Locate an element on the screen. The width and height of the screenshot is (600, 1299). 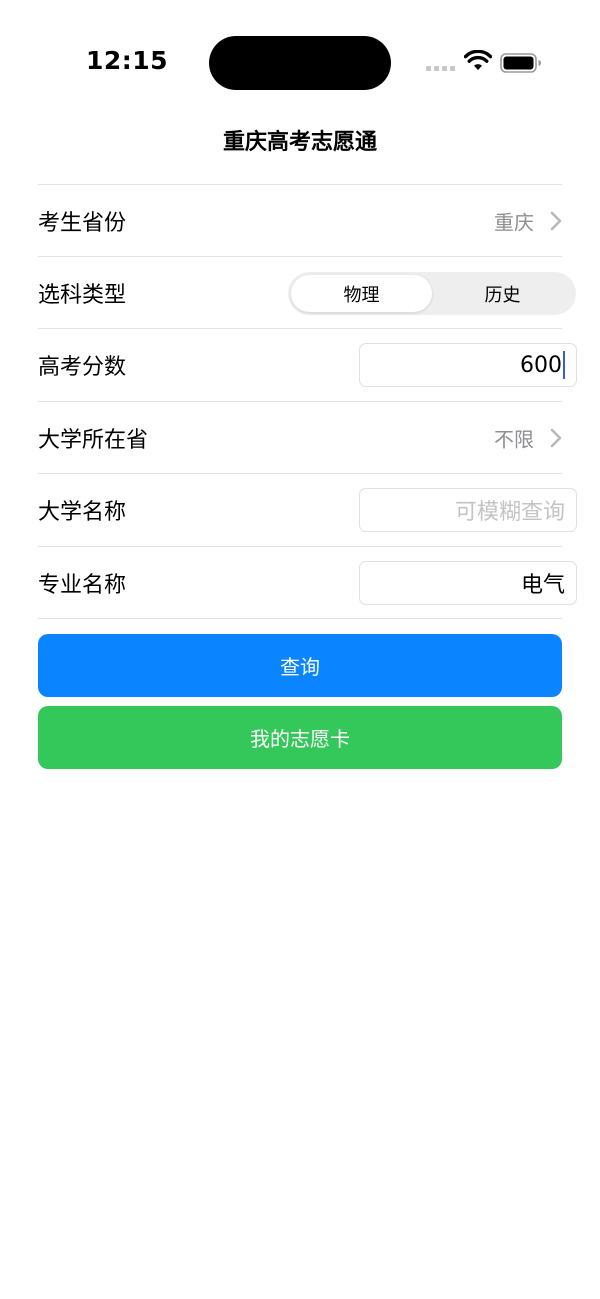
major-name-input: 电气 is located at coordinates (468, 583).